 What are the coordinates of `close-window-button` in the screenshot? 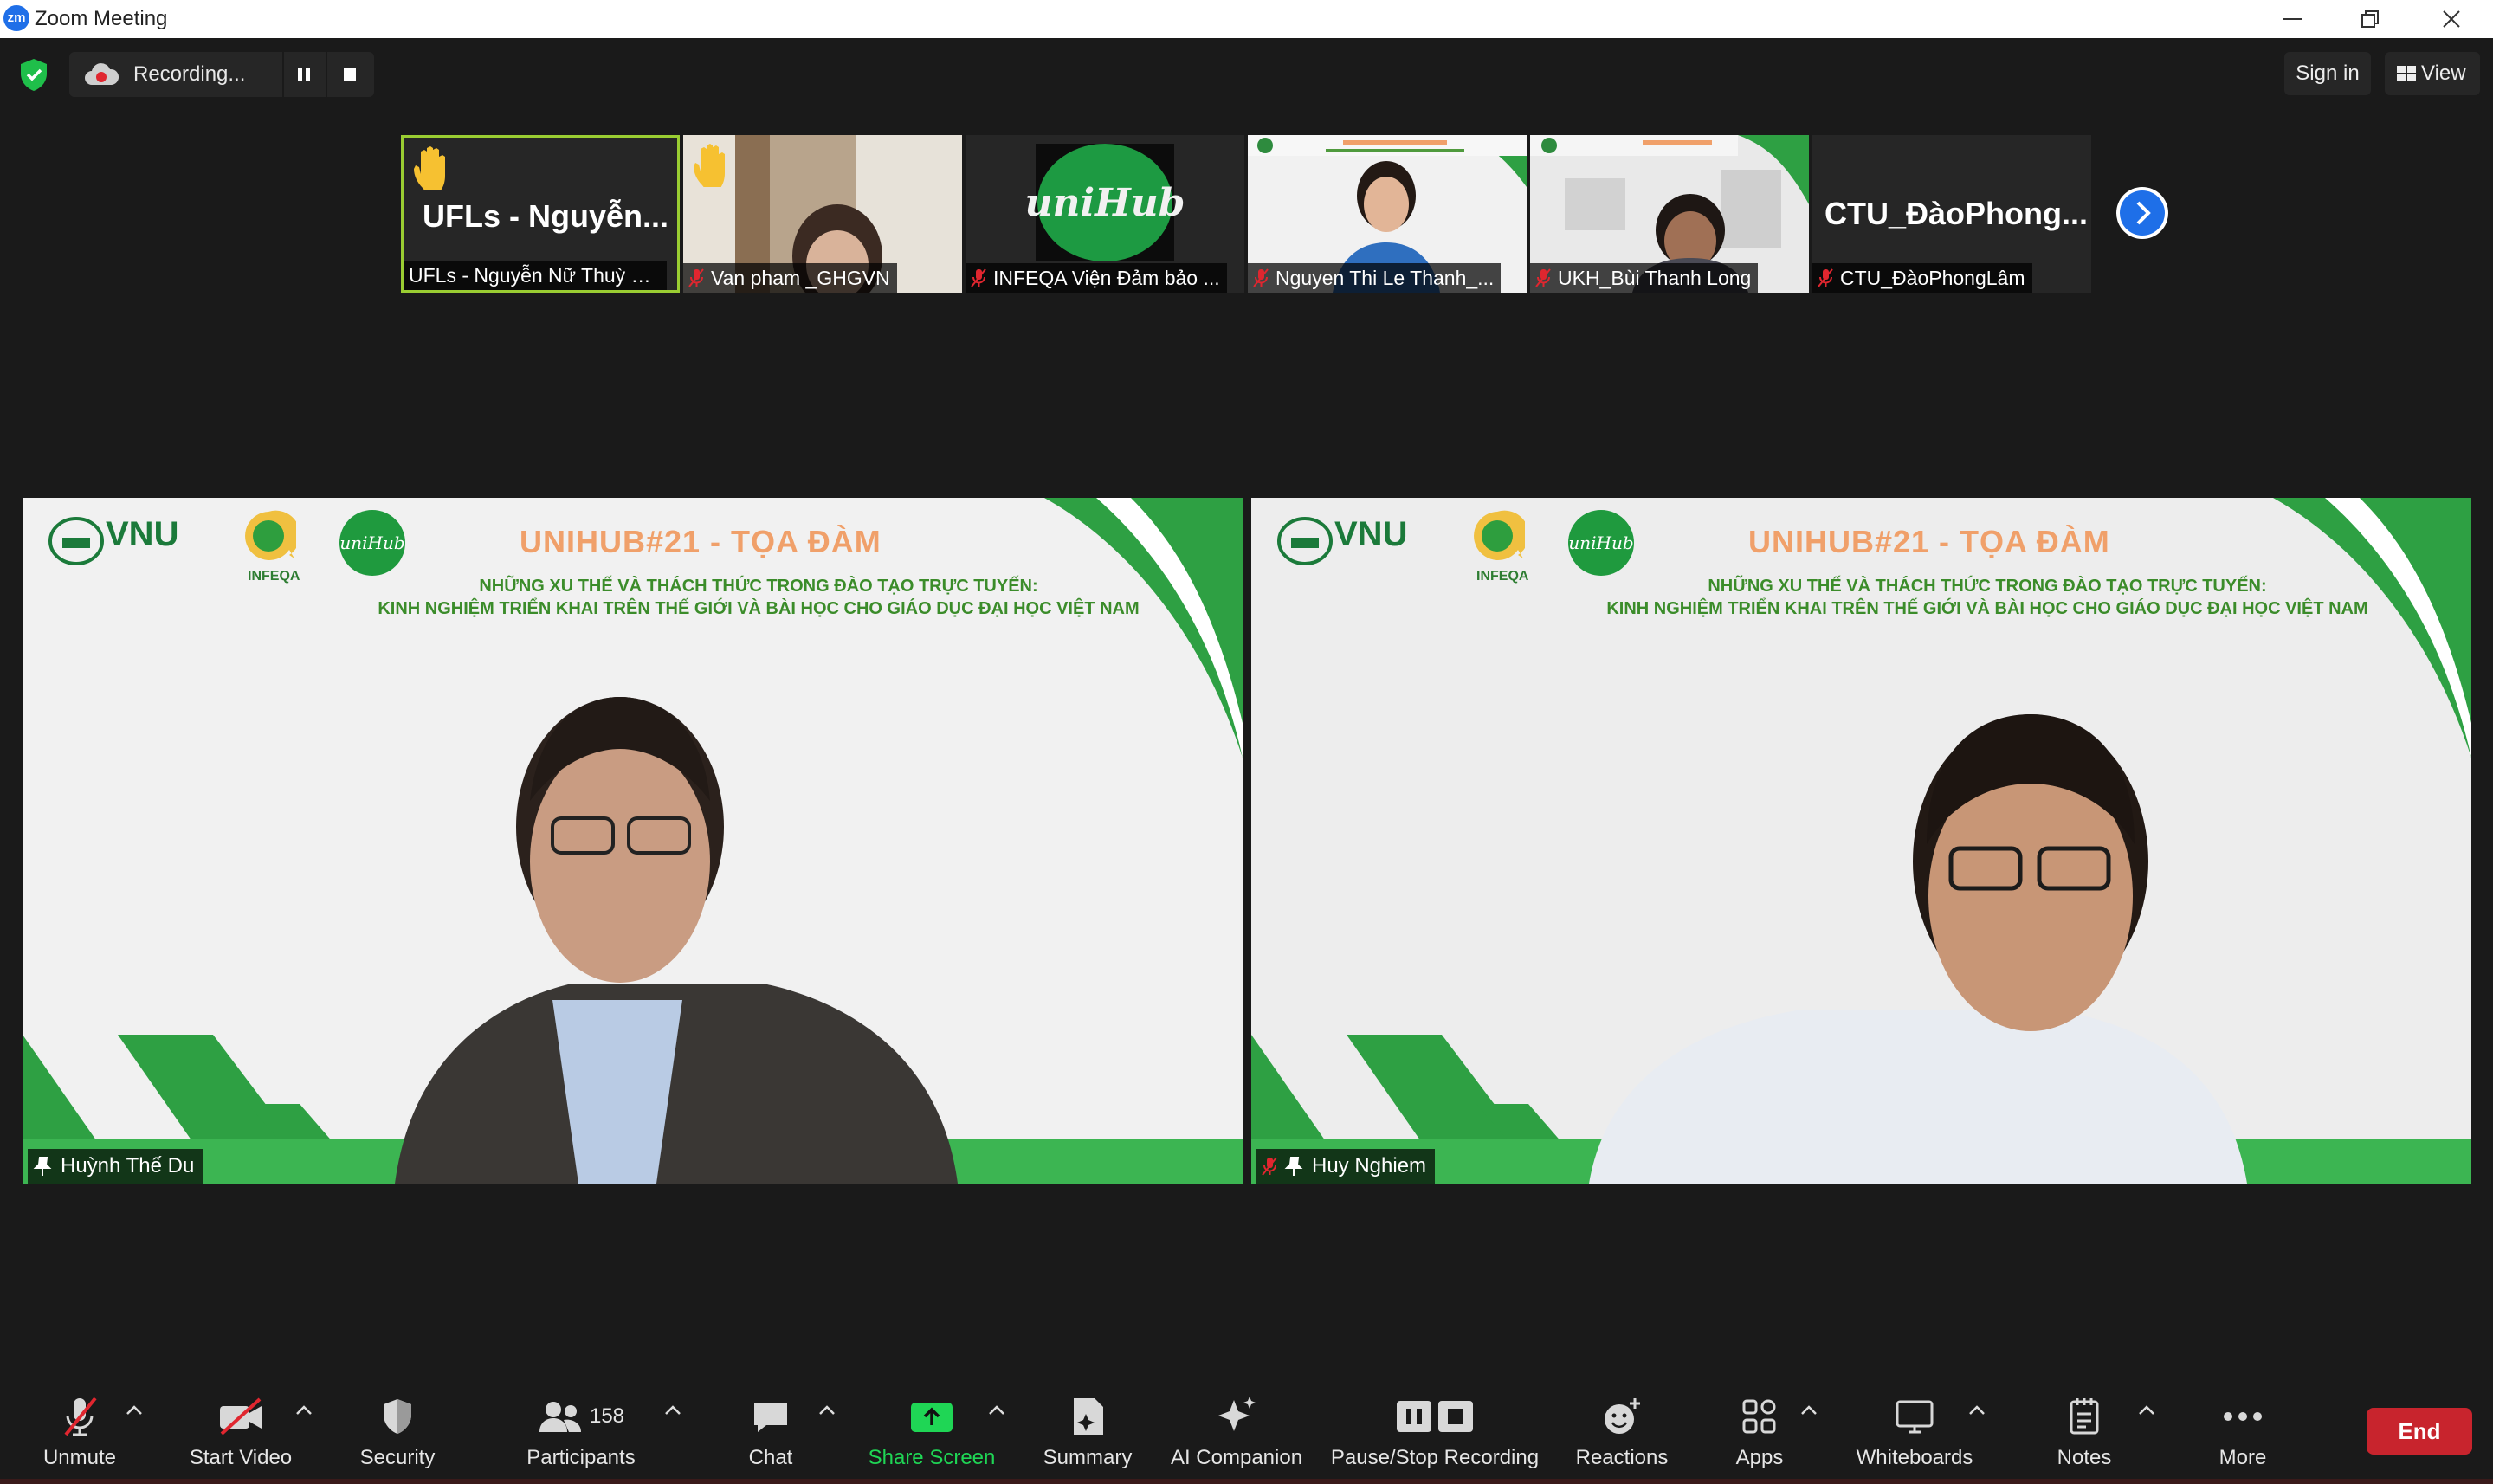 It's located at (2451, 19).